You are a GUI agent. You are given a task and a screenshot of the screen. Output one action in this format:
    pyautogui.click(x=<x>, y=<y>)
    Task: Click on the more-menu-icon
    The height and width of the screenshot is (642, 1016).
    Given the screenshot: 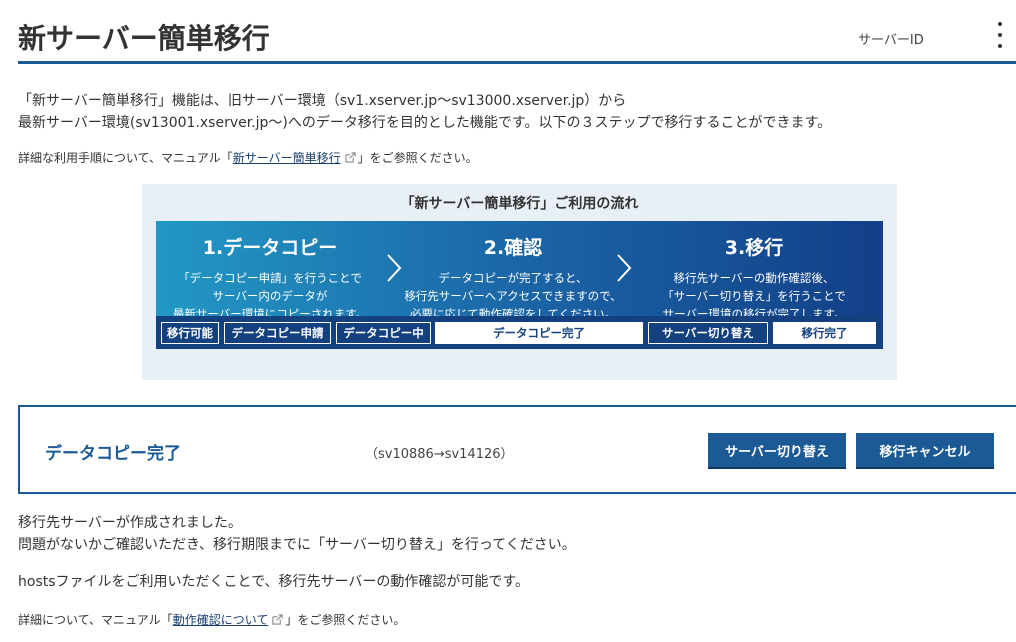 What is the action you would take?
    pyautogui.click(x=1000, y=35)
    